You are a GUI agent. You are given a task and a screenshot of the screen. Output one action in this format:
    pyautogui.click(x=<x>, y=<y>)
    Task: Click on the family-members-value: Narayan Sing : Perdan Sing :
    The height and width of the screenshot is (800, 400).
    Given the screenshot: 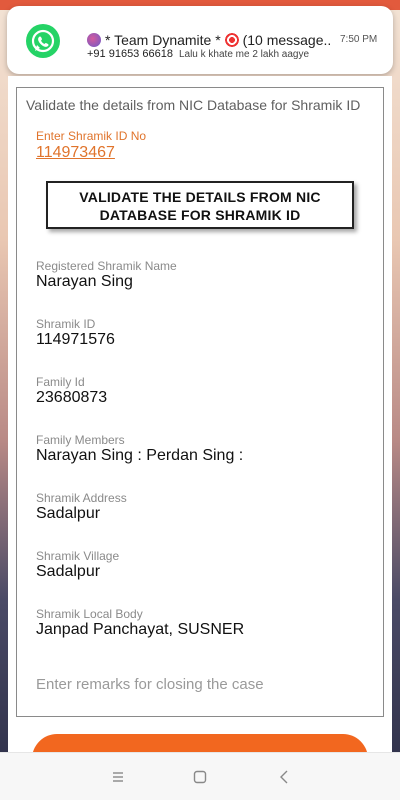 What is the action you would take?
    pyautogui.click(x=140, y=455)
    